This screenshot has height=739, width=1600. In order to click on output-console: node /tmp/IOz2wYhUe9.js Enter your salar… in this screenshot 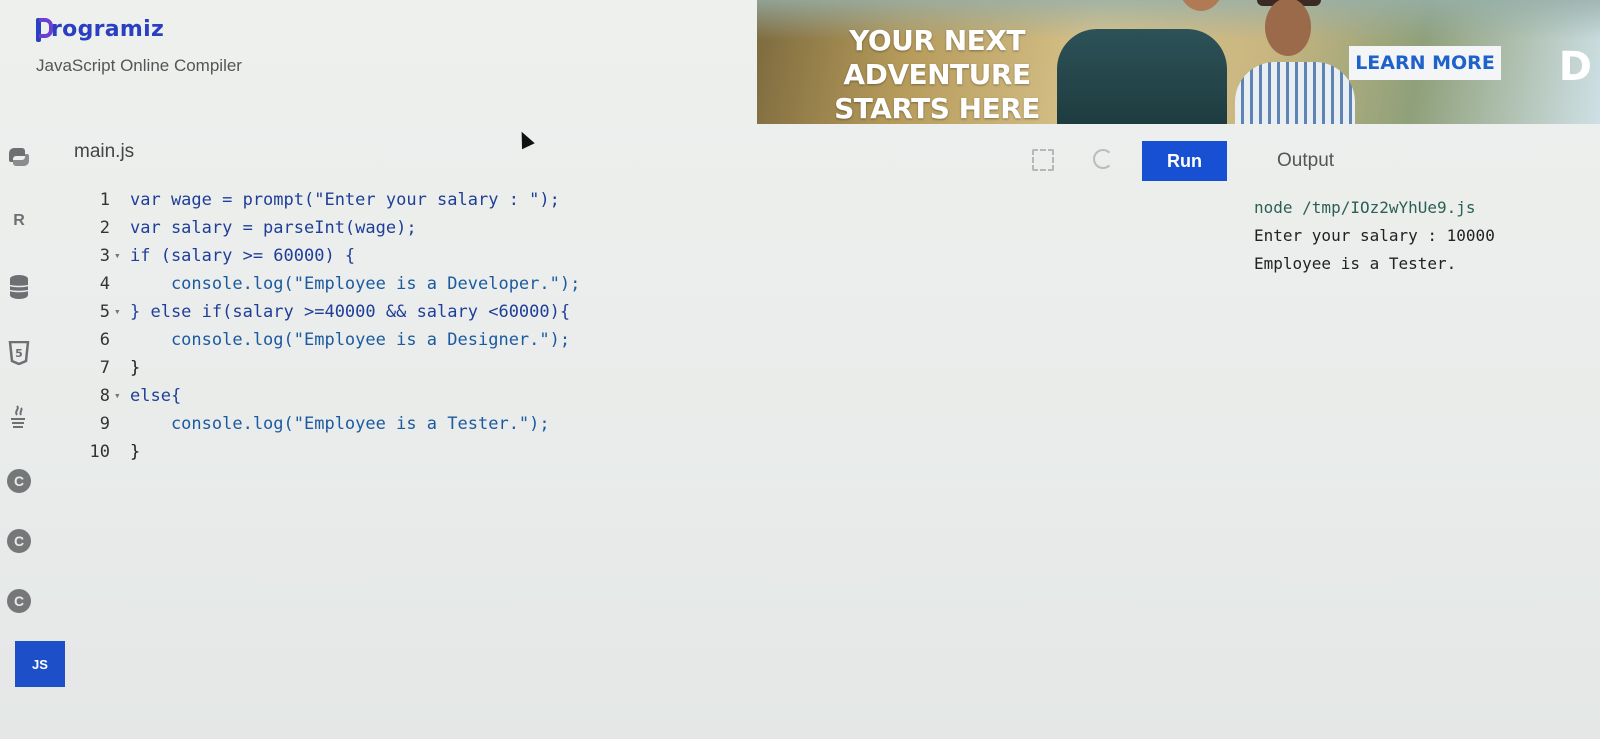, I will do `click(1419, 236)`.